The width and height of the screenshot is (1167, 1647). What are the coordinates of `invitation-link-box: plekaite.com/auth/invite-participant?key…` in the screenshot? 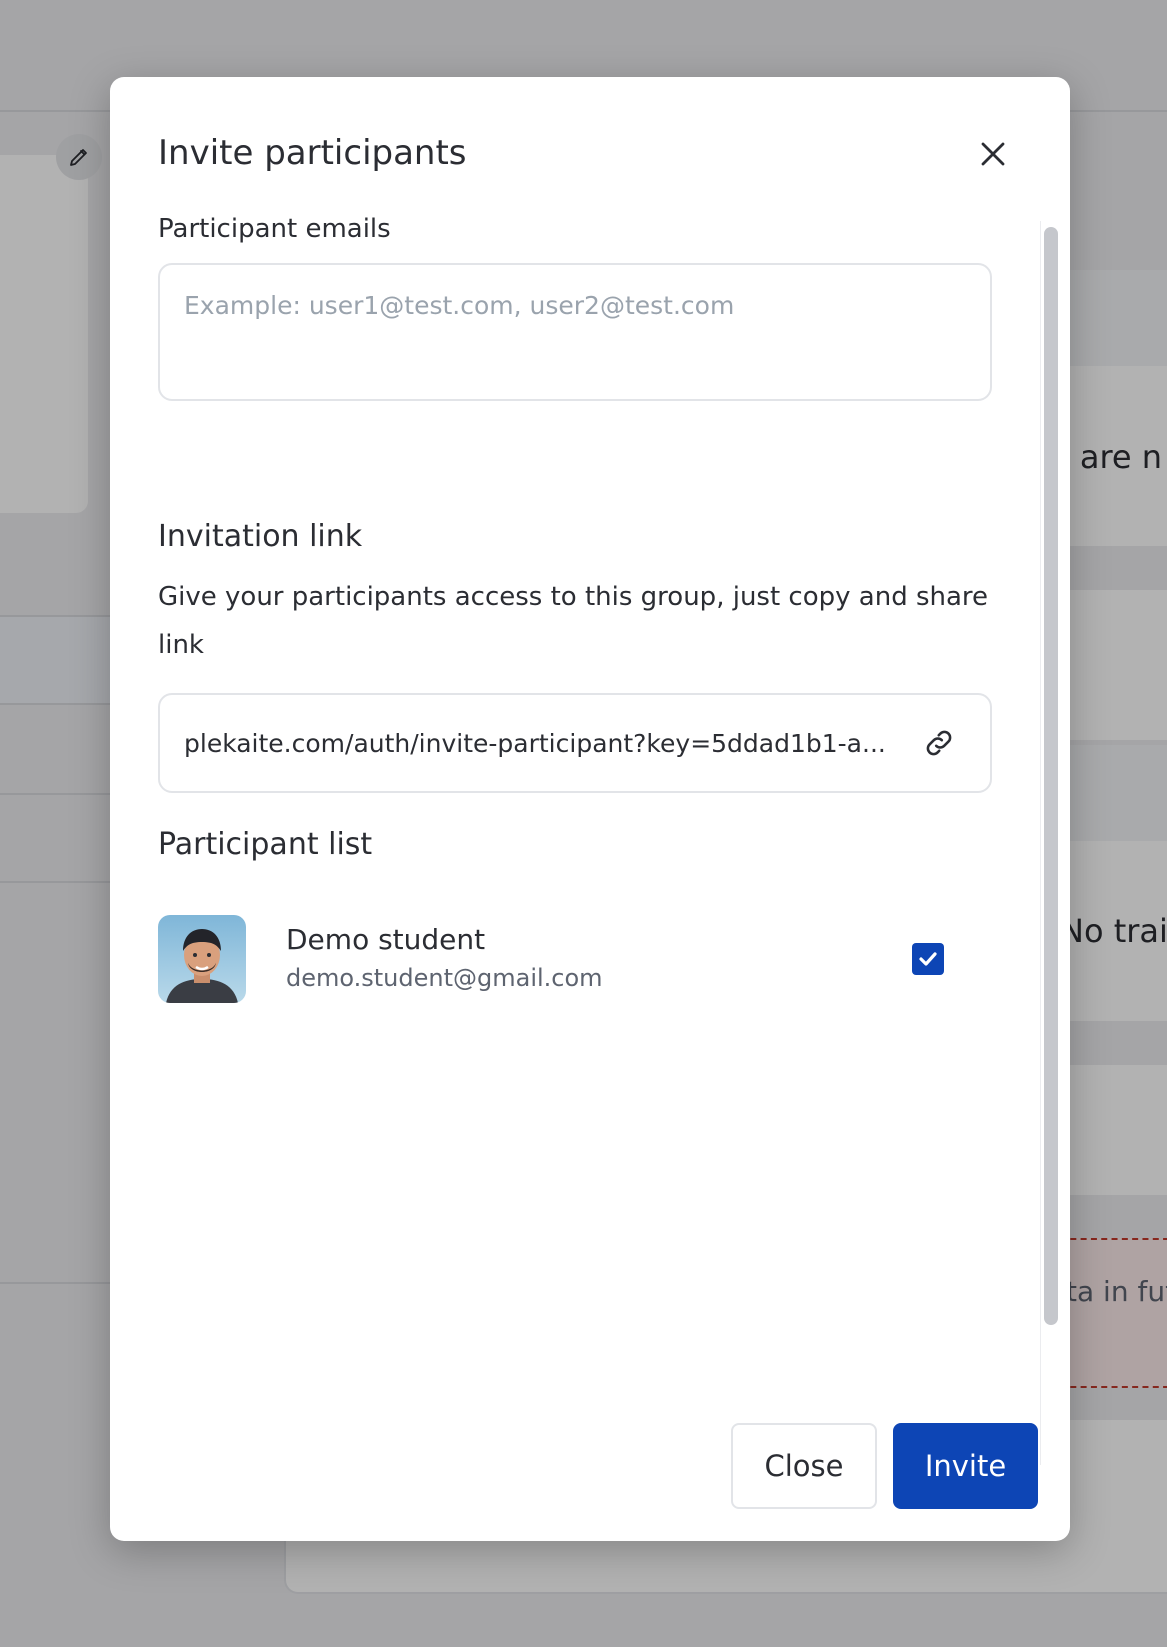 It's located at (575, 743).